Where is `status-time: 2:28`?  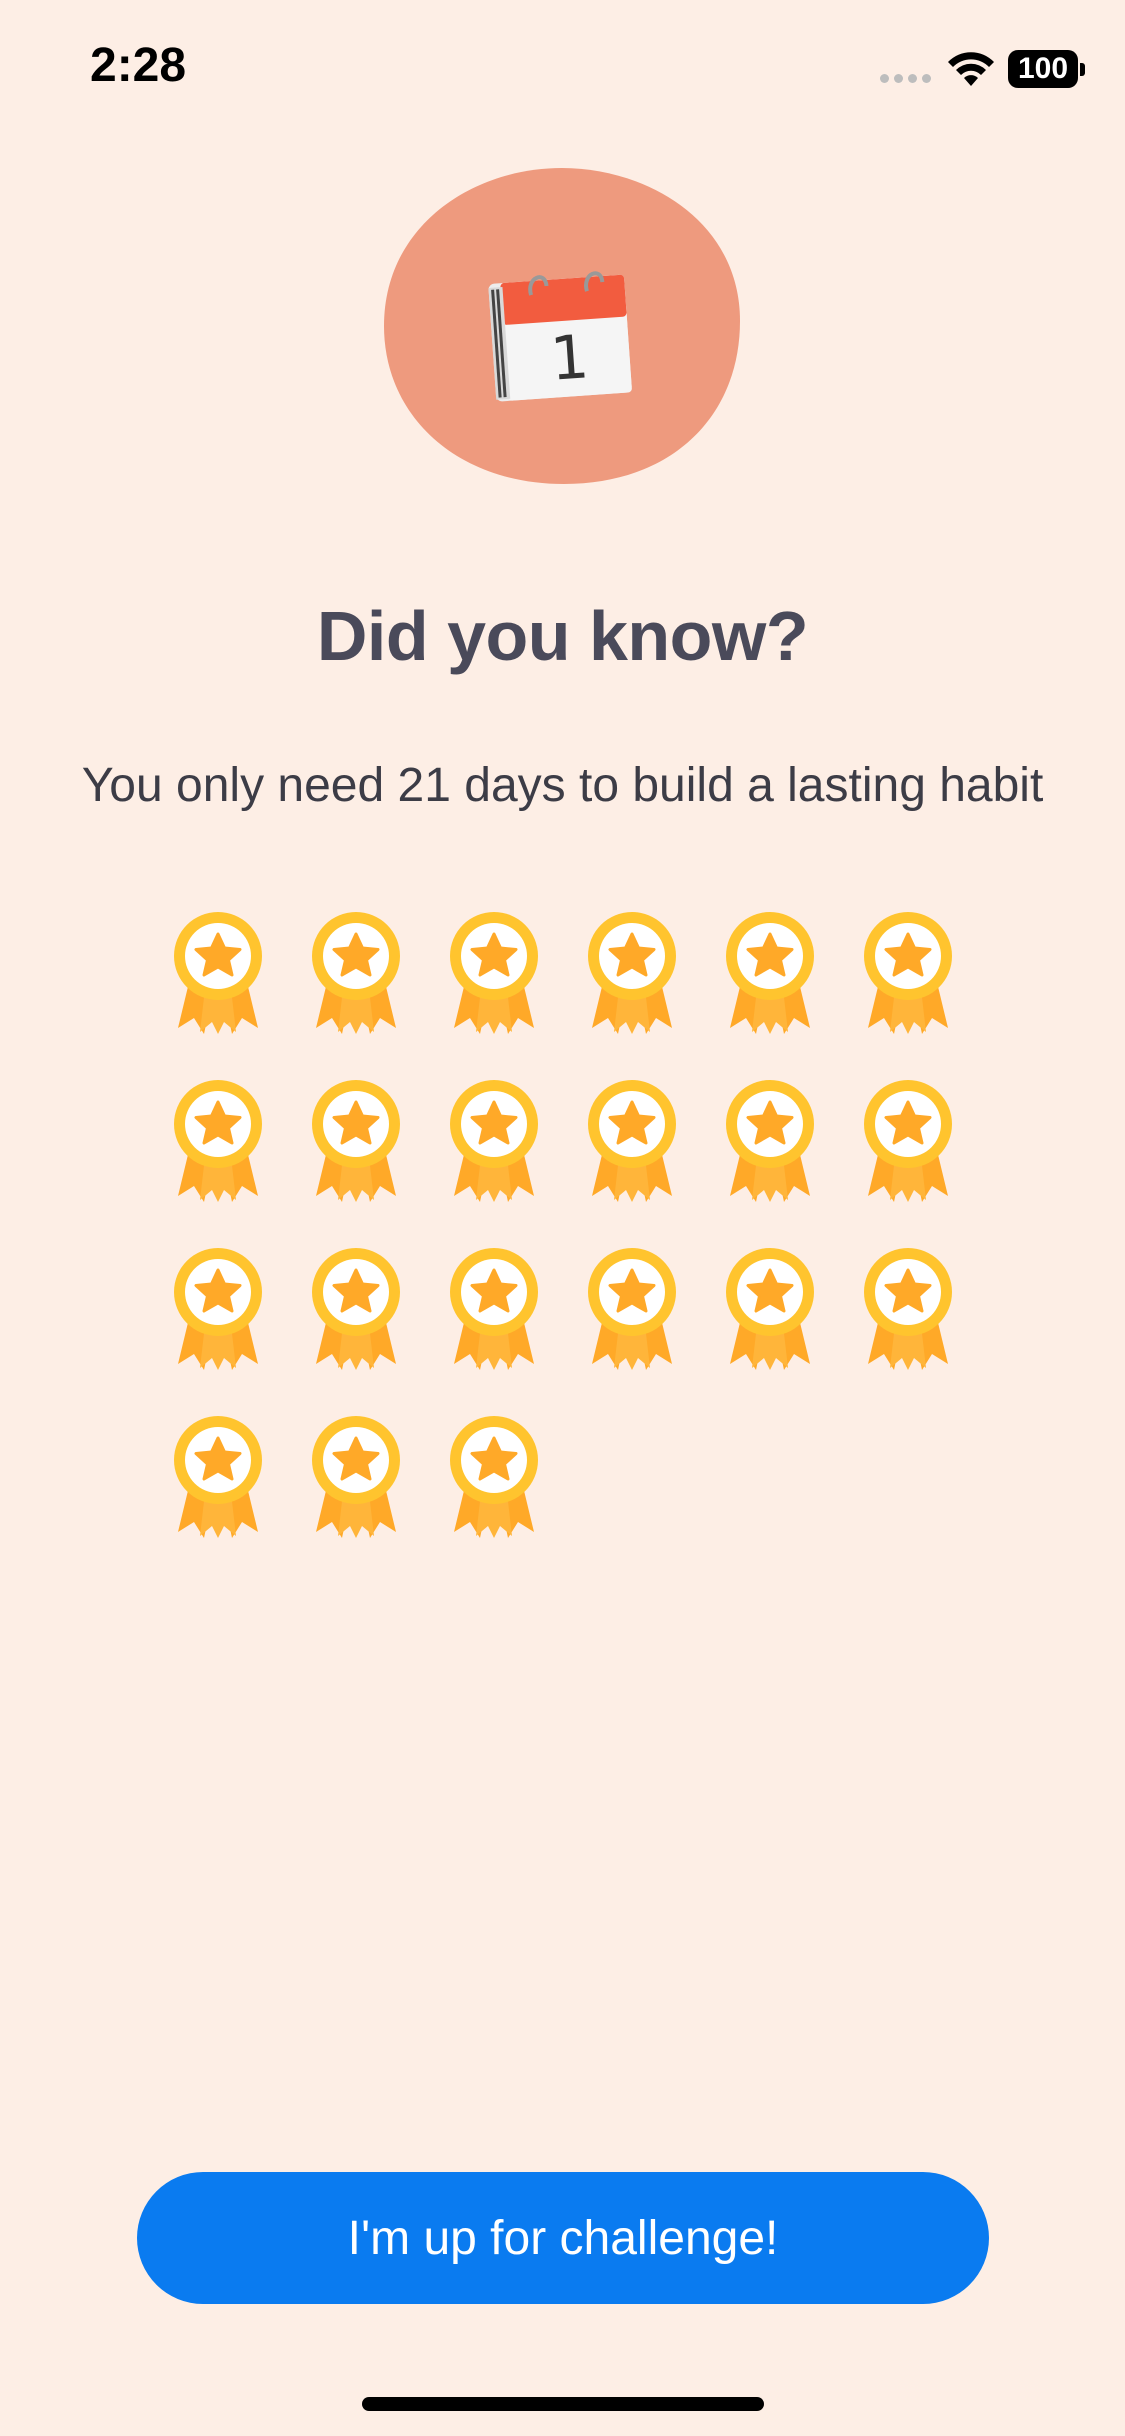
status-time: 2:28 is located at coordinates (138, 65).